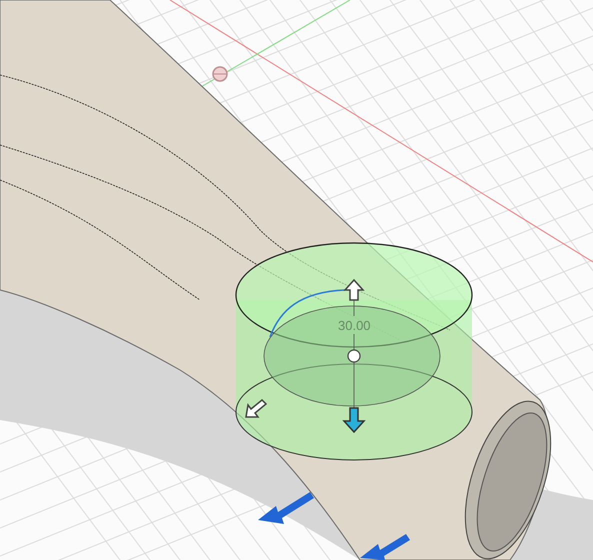  What do you see at coordinates (354, 420) in the screenshot?
I see `down-arrow-icon` at bounding box center [354, 420].